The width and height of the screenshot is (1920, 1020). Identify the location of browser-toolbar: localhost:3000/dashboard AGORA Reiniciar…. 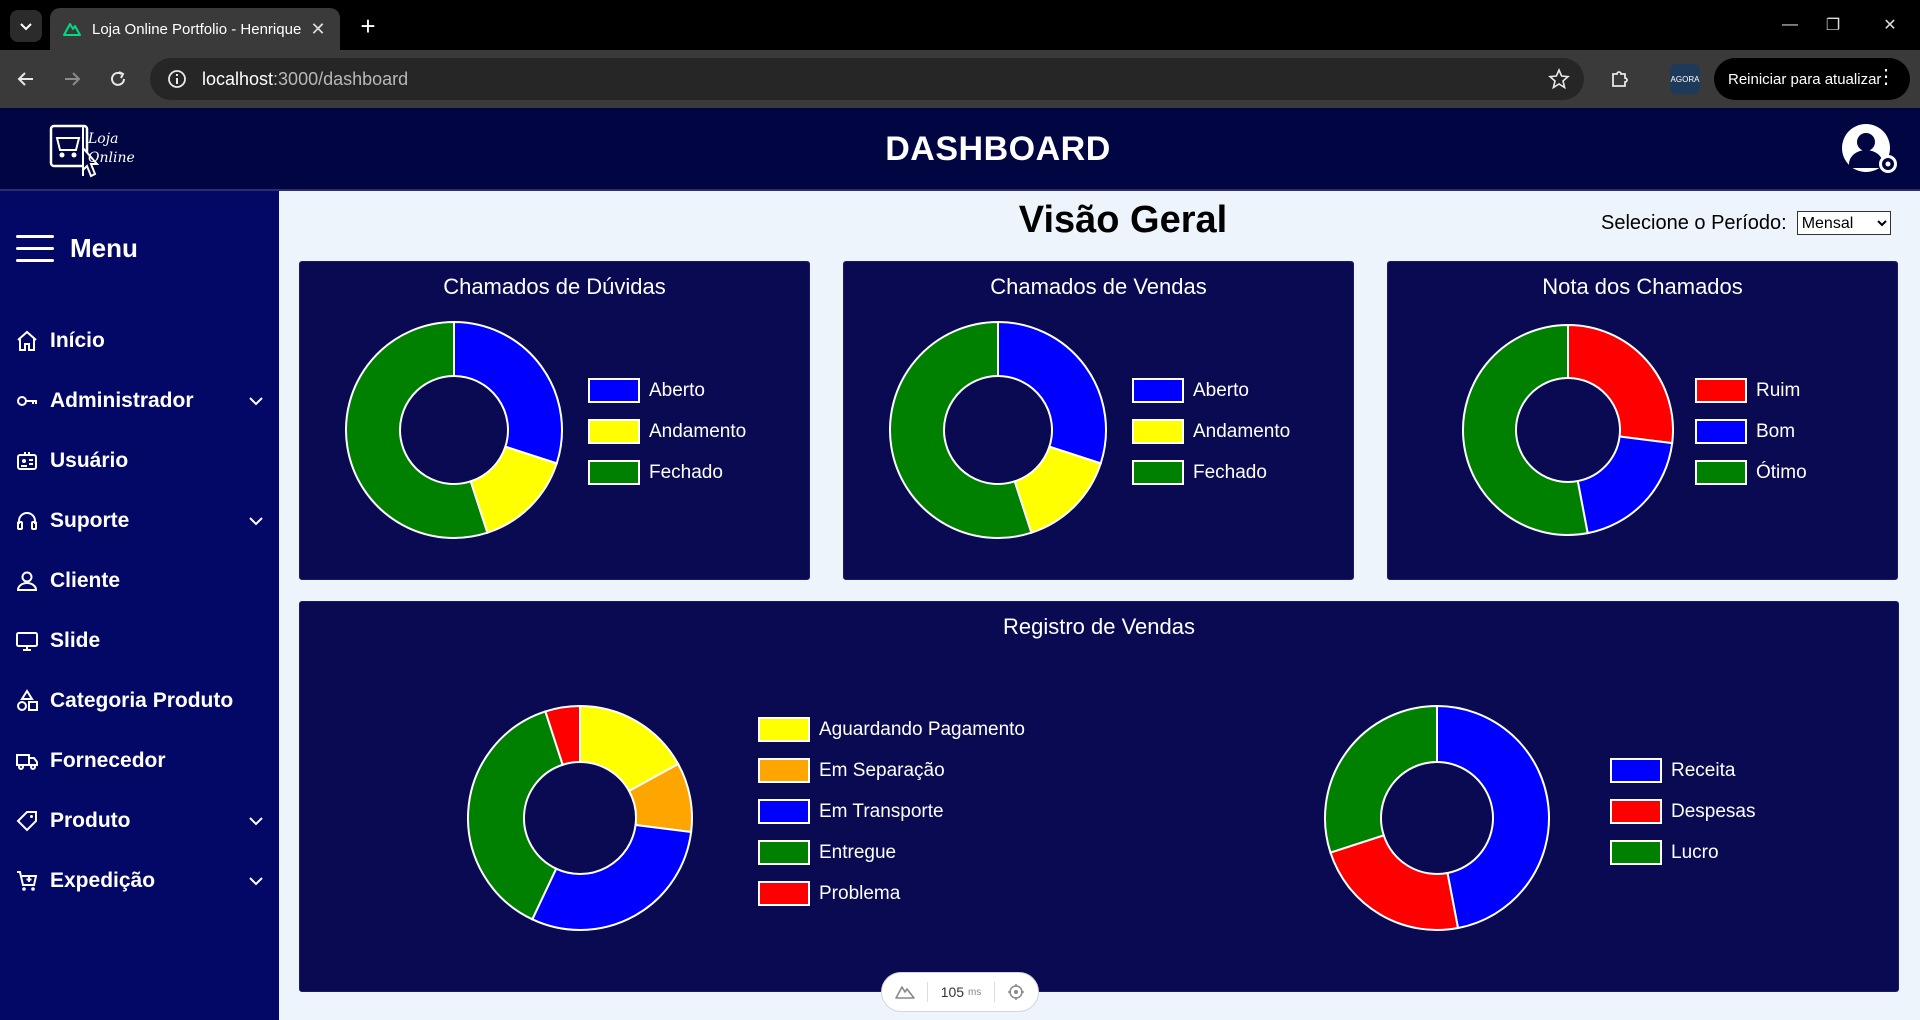
(960, 79).